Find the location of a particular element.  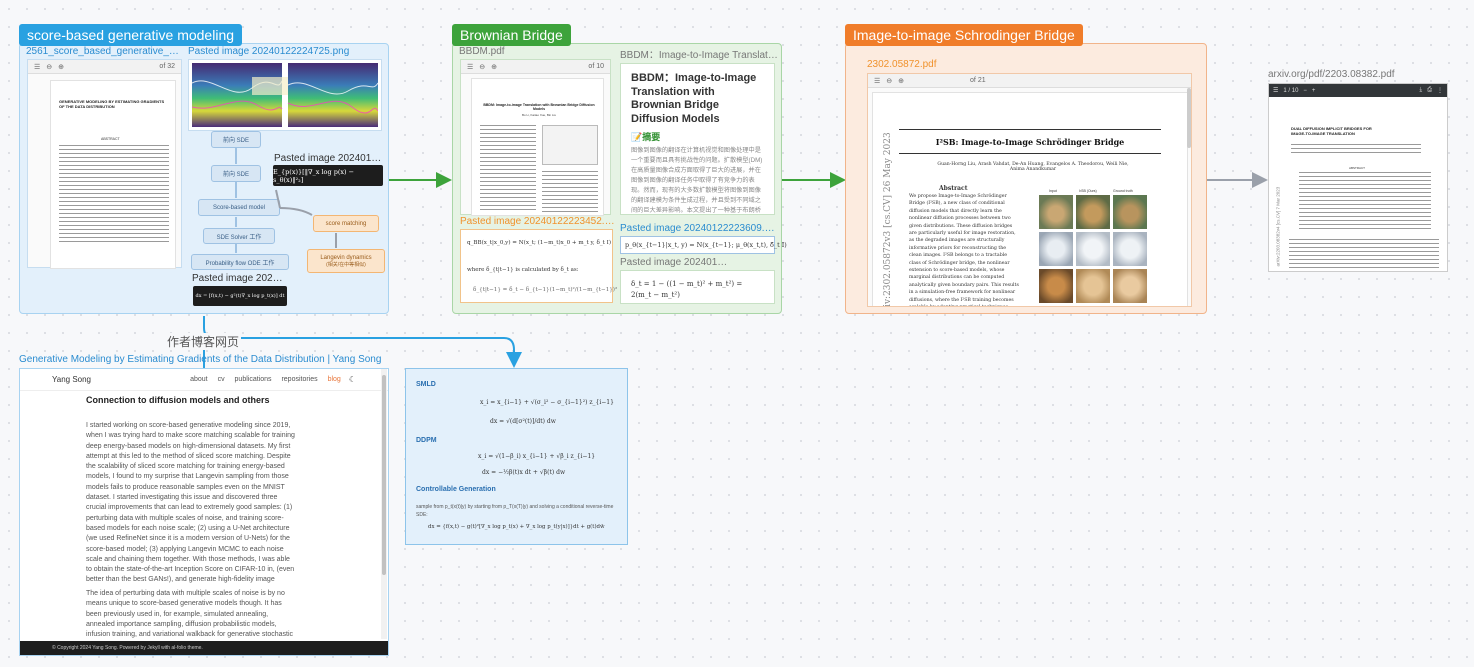

card-label-i2sb-pdf: 2302.05872.pdf is located at coordinates (942, 64).